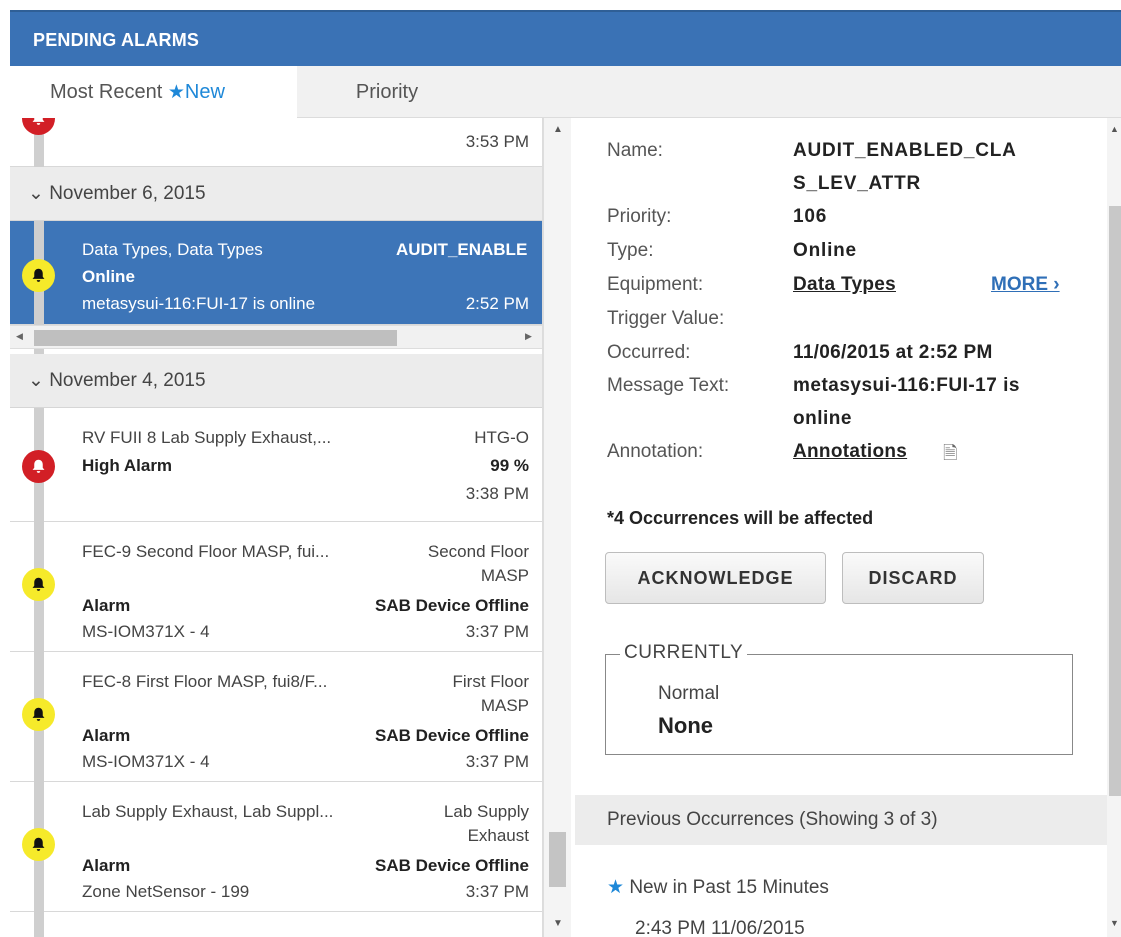 The height and width of the screenshot is (937, 1121). Describe the element at coordinates (276, 381) in the screenshot. I see `date-group-header: ⌄ November 4, 2015` at that location.